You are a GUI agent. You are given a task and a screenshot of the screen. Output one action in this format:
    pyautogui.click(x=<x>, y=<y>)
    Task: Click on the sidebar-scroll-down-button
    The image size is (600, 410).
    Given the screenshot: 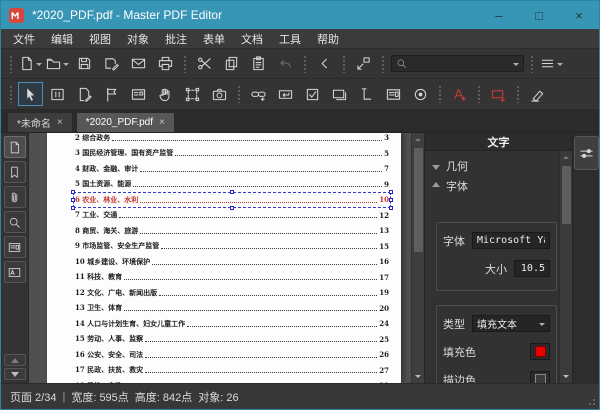 What is the action you would take?
    pyautogui.click(x=14, y=374)
    